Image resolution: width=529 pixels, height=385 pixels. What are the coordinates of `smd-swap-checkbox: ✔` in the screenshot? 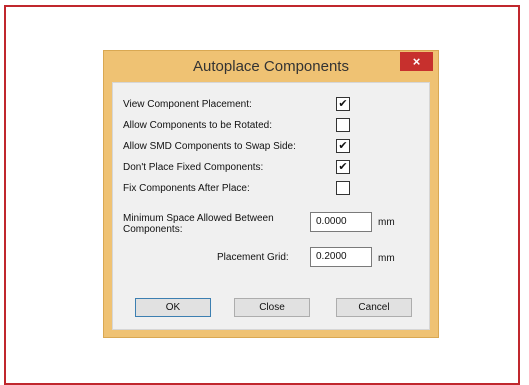 It's located at (343, 146).